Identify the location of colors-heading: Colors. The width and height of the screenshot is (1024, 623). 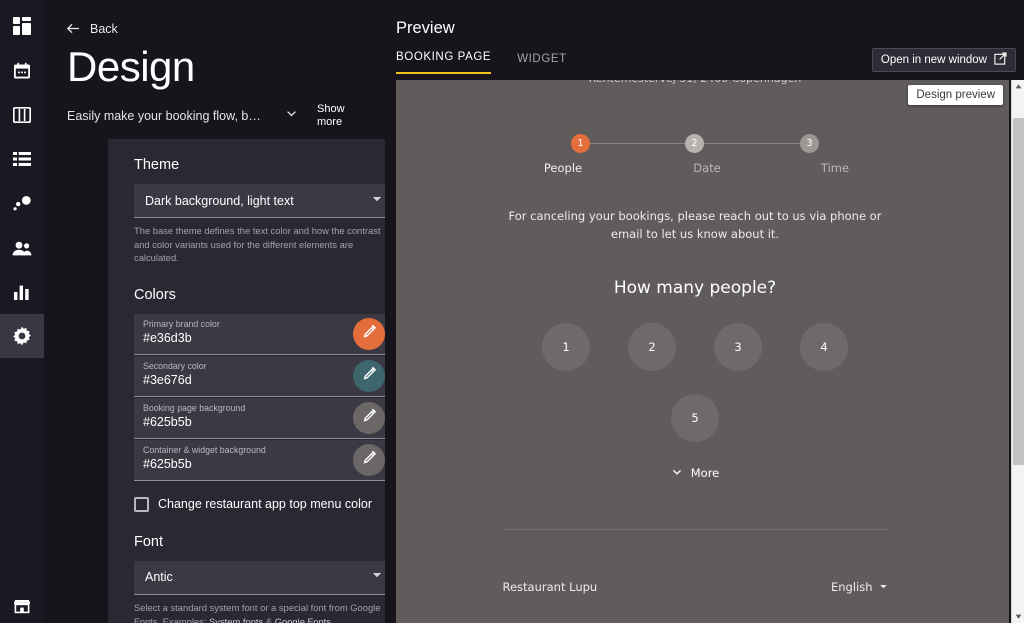
(155, 294).